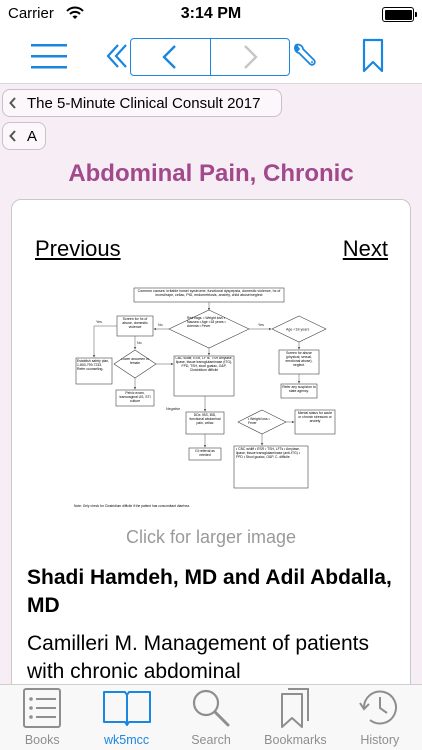  What do you see at coordinates (209, 591) in the screenshot?
I see `authors: Shadi Hamdeh, MD and Adil Abdalla, MD` at bounding box center [209, 591].